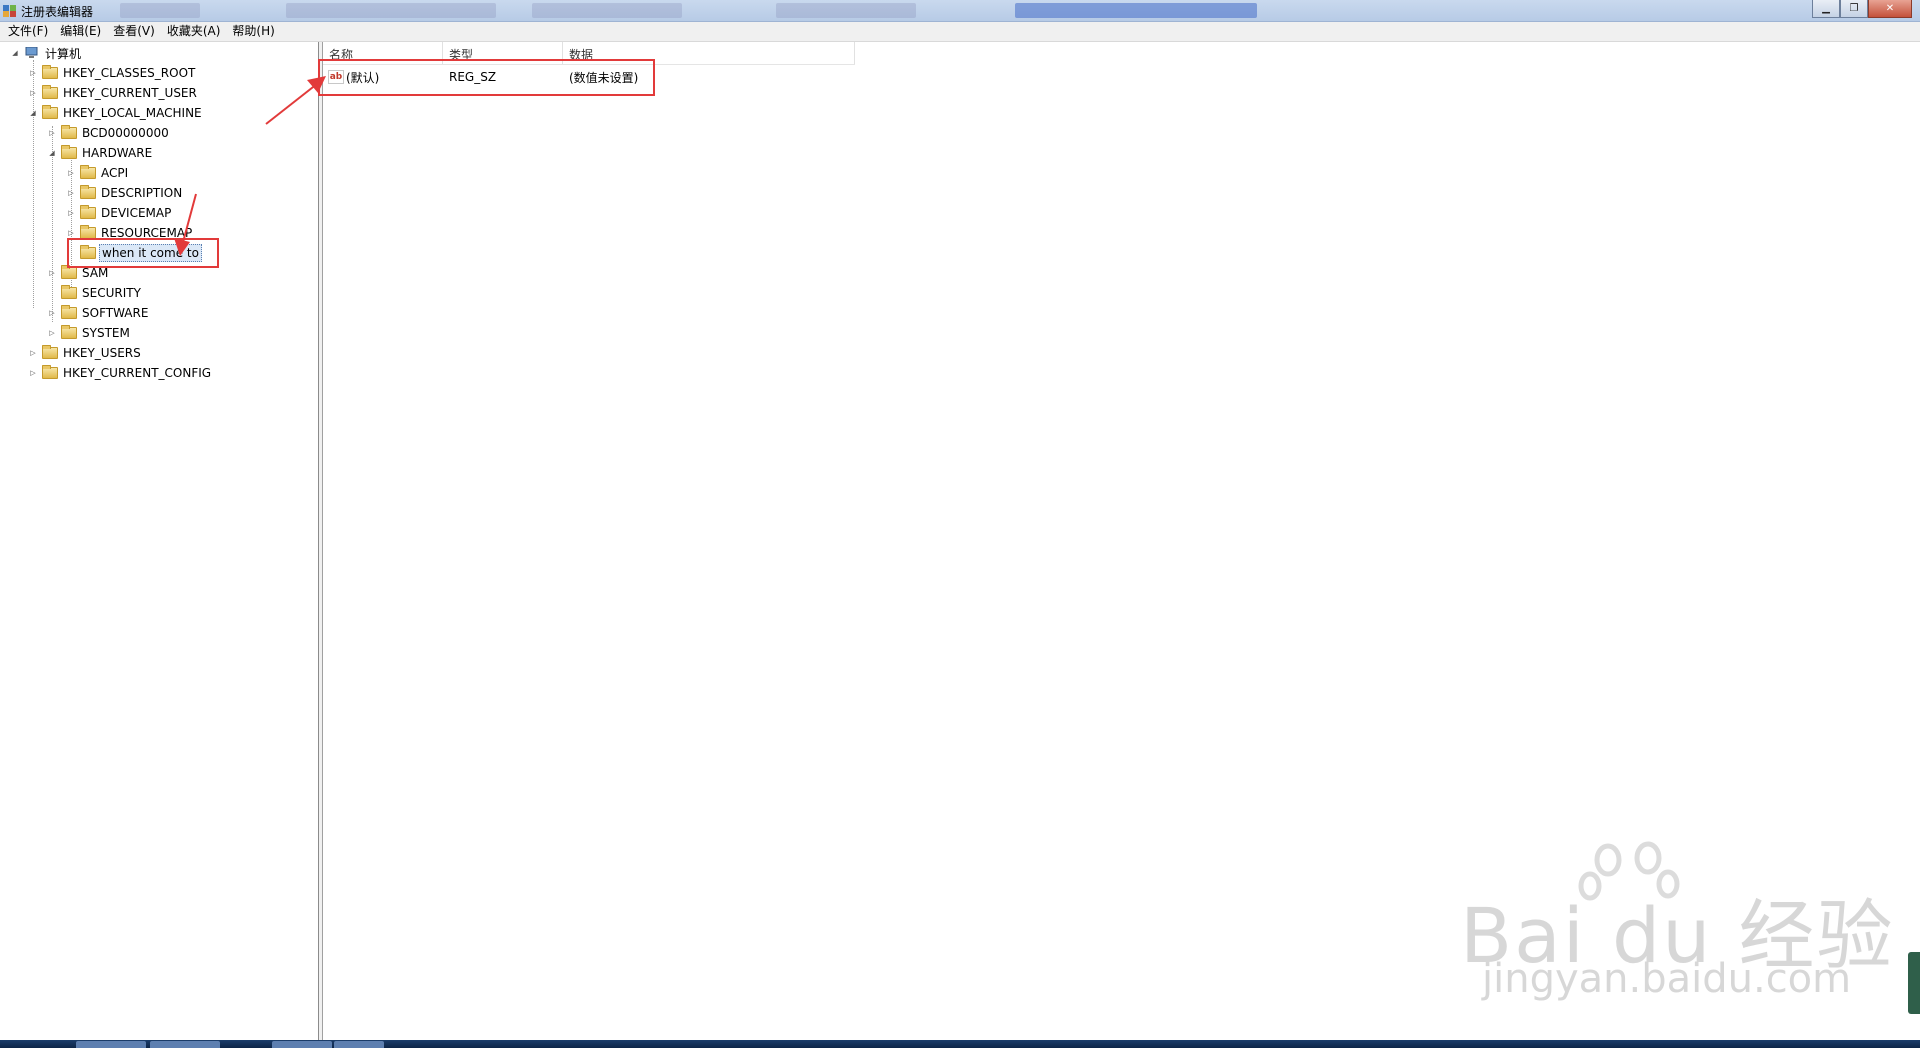 The image size is (1920, 1048). I want to click on baidu-watermark: Bai du 经验 jingyan.baidu.com, so click(1676, 923).